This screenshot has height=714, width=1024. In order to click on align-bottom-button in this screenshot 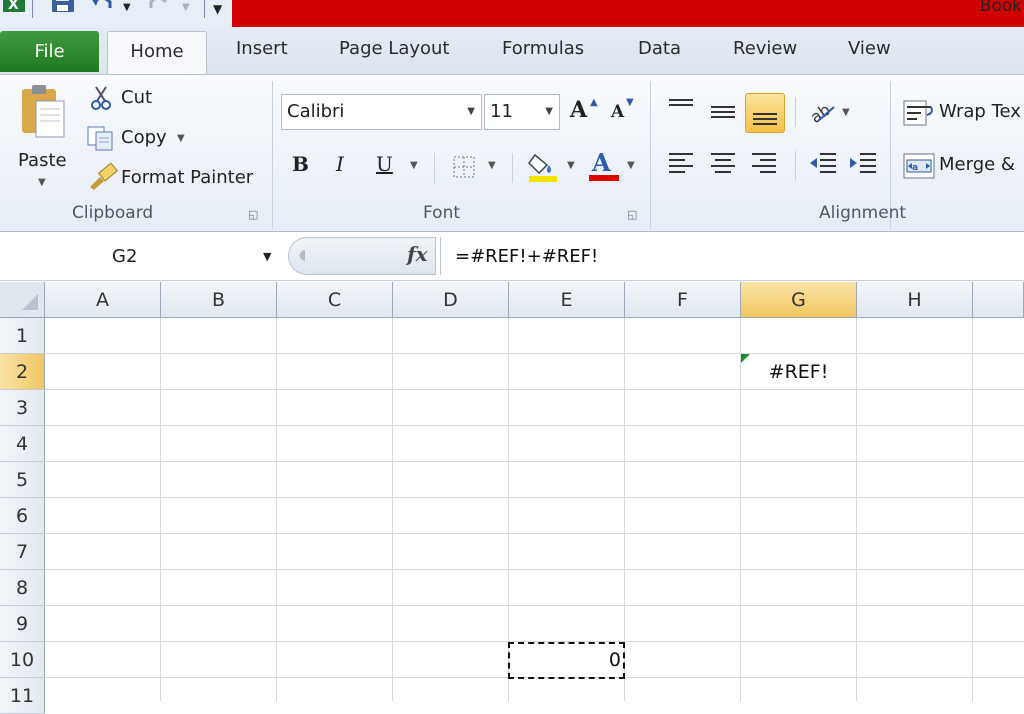, I will do `click(765, 113)`.